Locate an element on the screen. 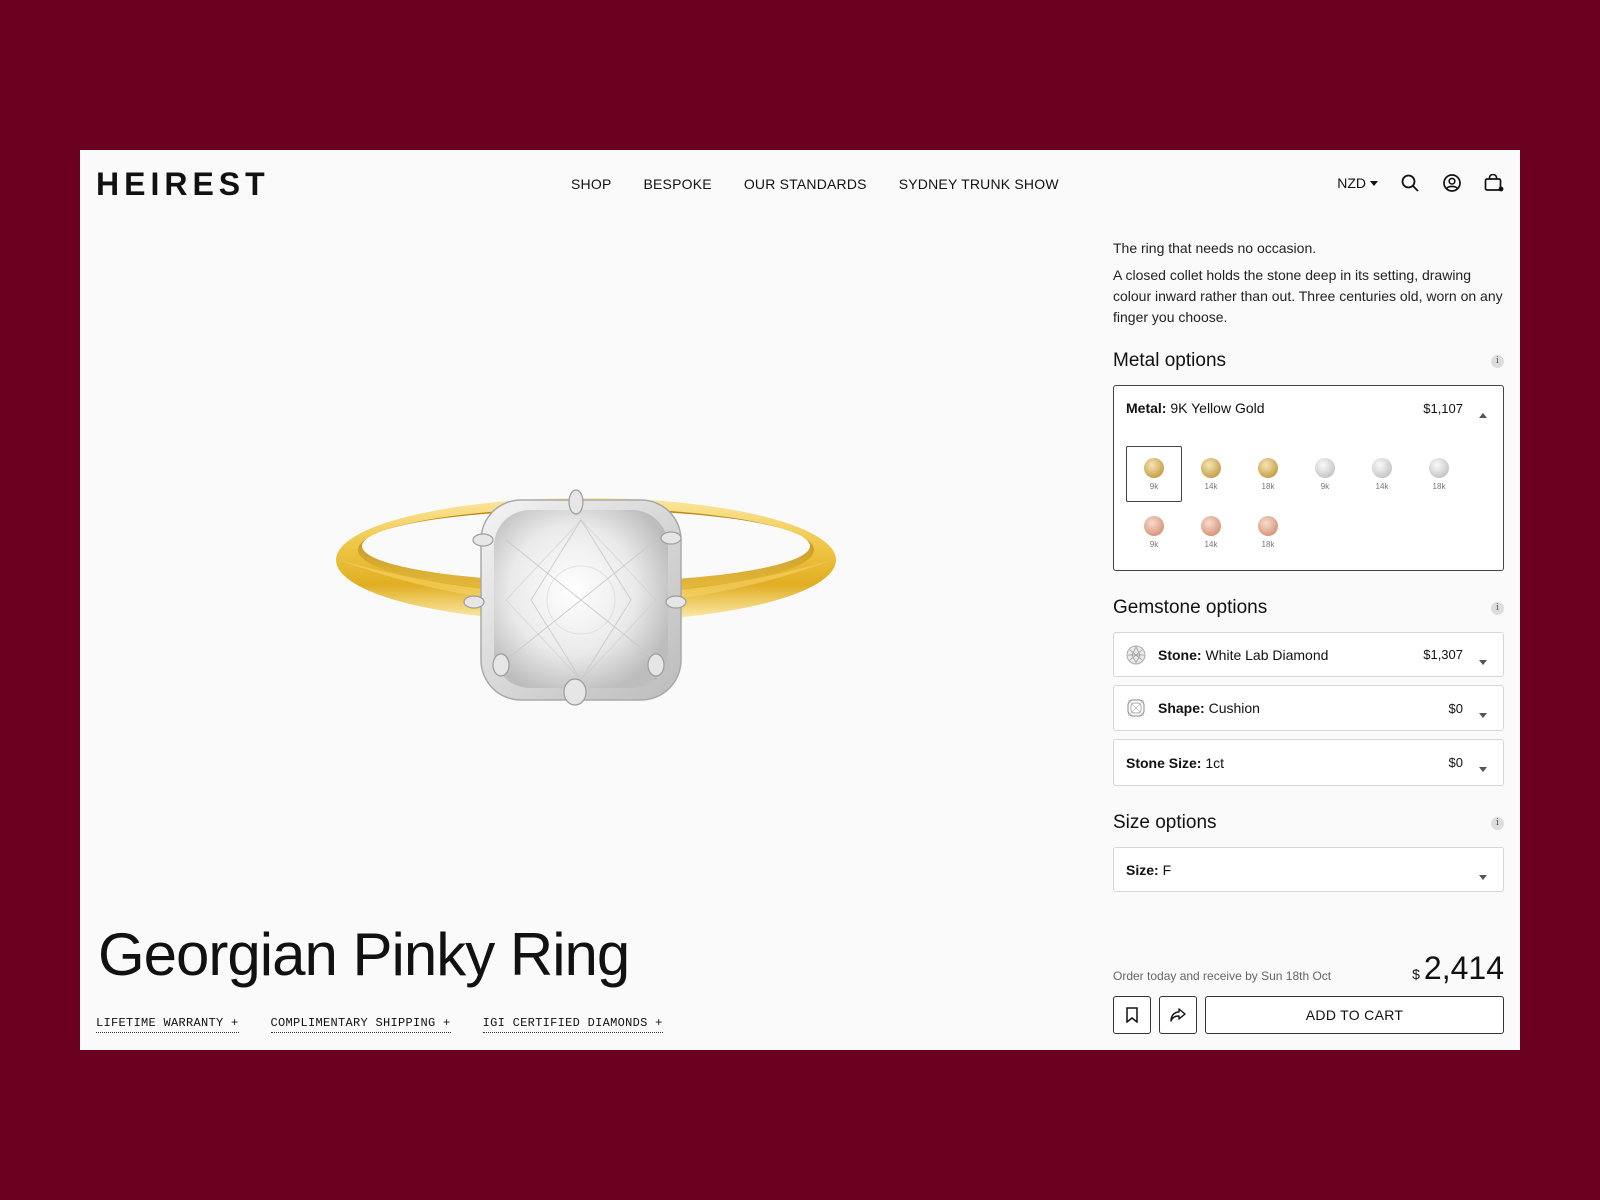 The width and height of the screenshot is (1600, 1200). total-price: $ 2,414 is located at coordinates (1458, 968).